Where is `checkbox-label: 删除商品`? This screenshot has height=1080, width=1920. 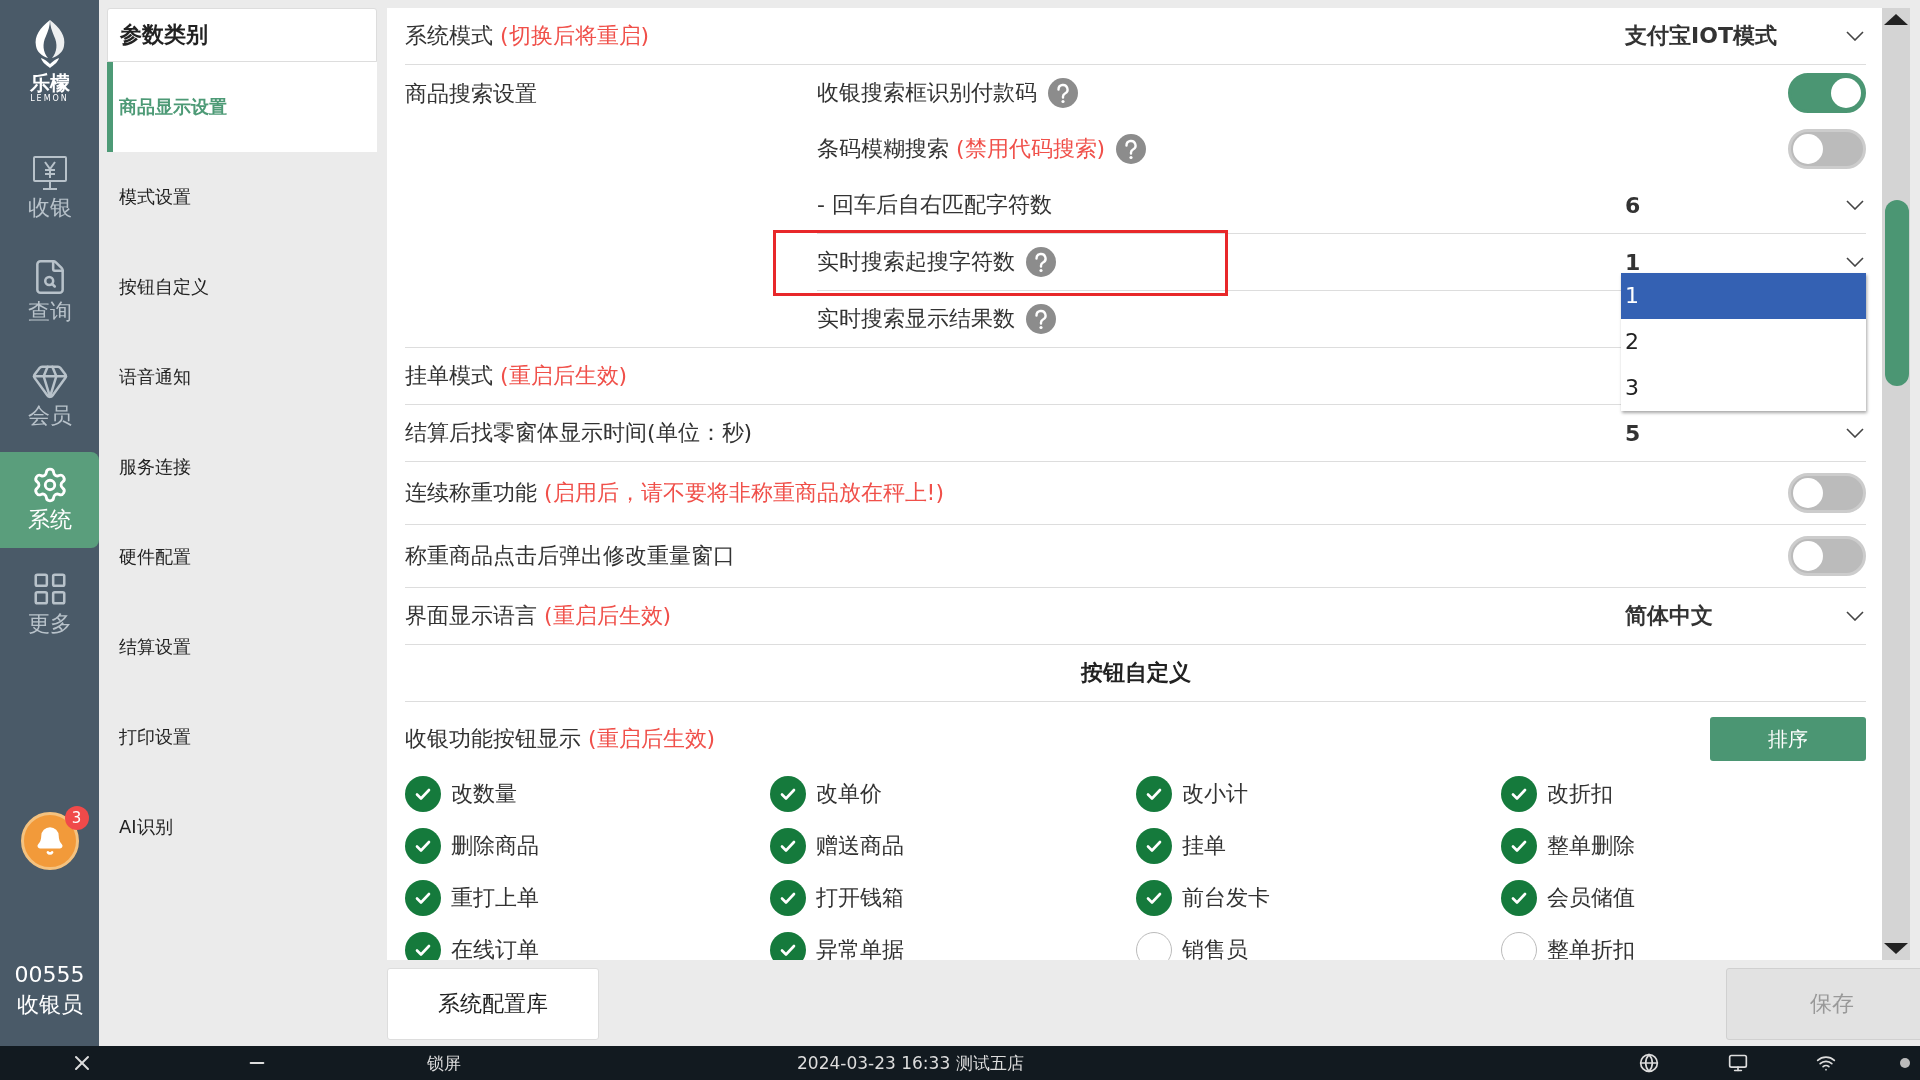
checkbox-label: 删除商品 is located at coordinates (495, 846).